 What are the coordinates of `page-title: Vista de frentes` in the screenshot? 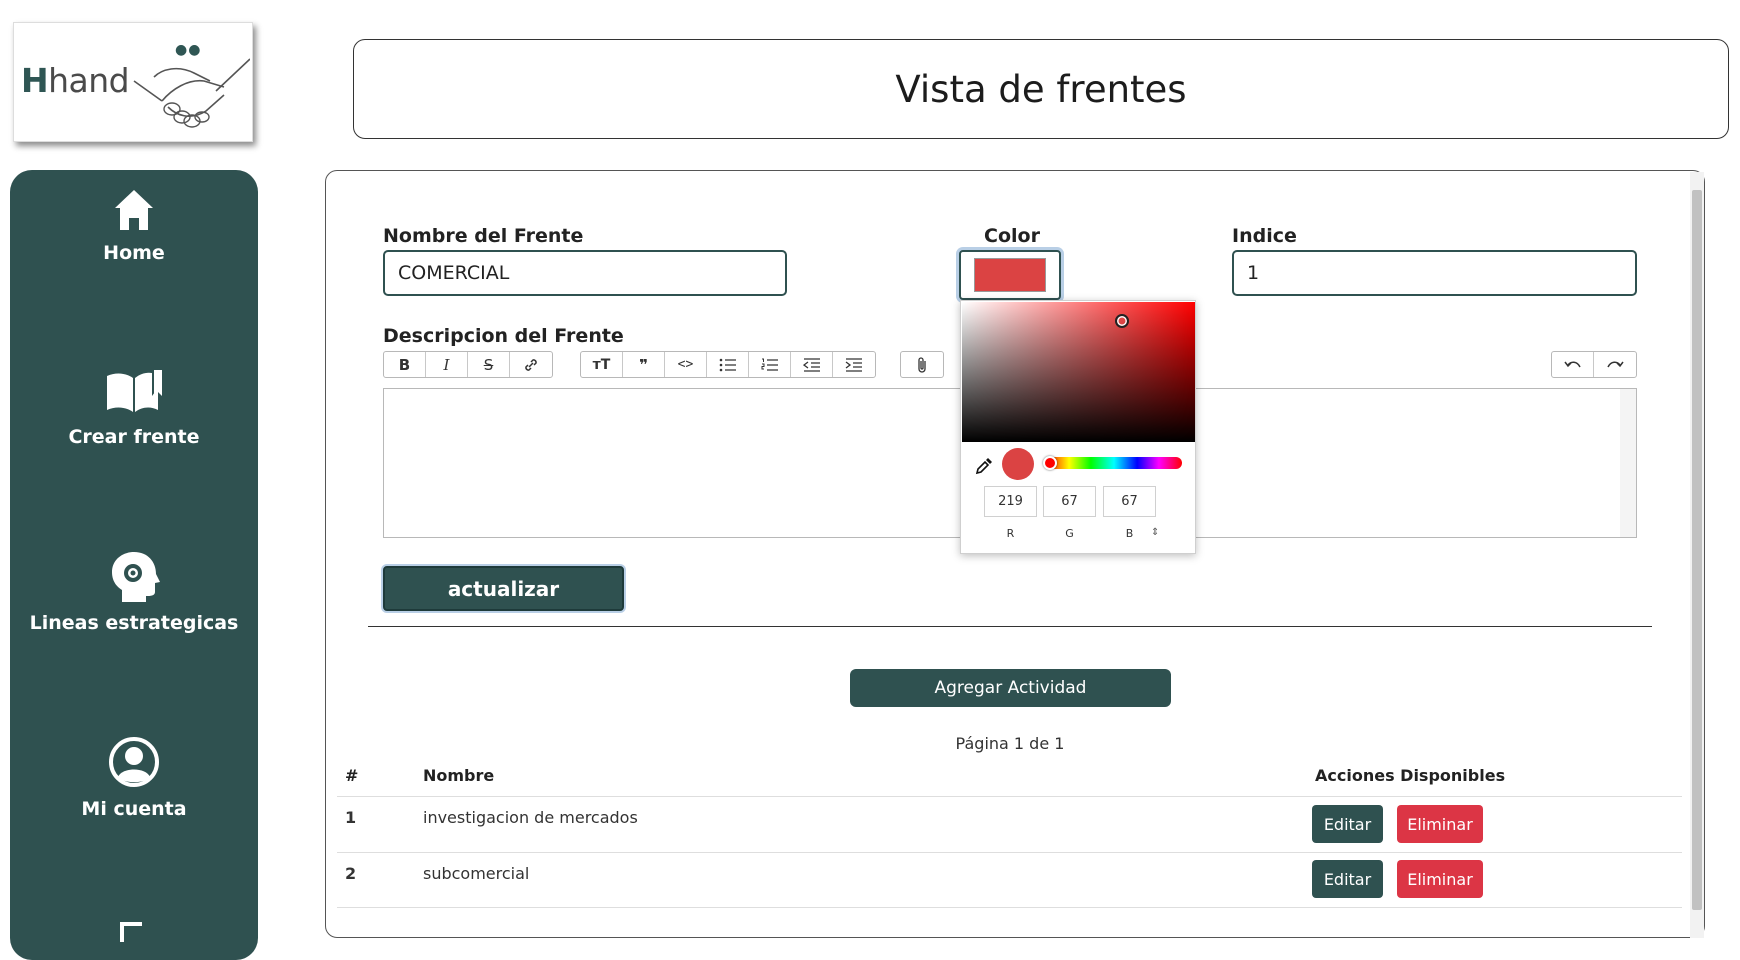 It's located at (1041, 89).